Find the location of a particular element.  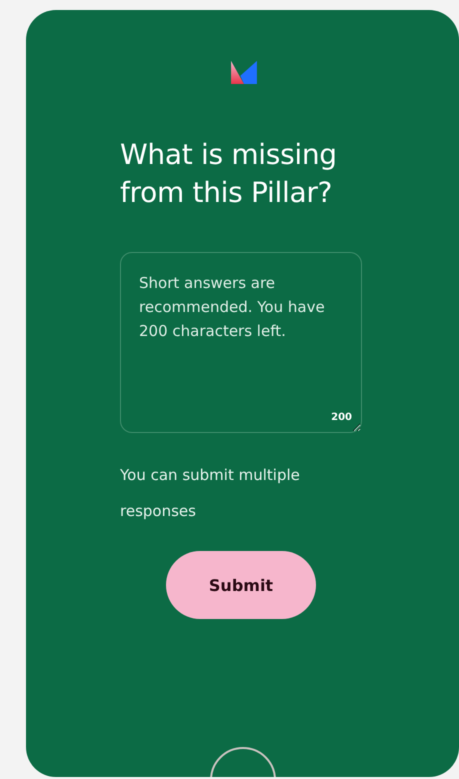

question-title: What is missing from this Pillar? is located at coordinates (229, 174).